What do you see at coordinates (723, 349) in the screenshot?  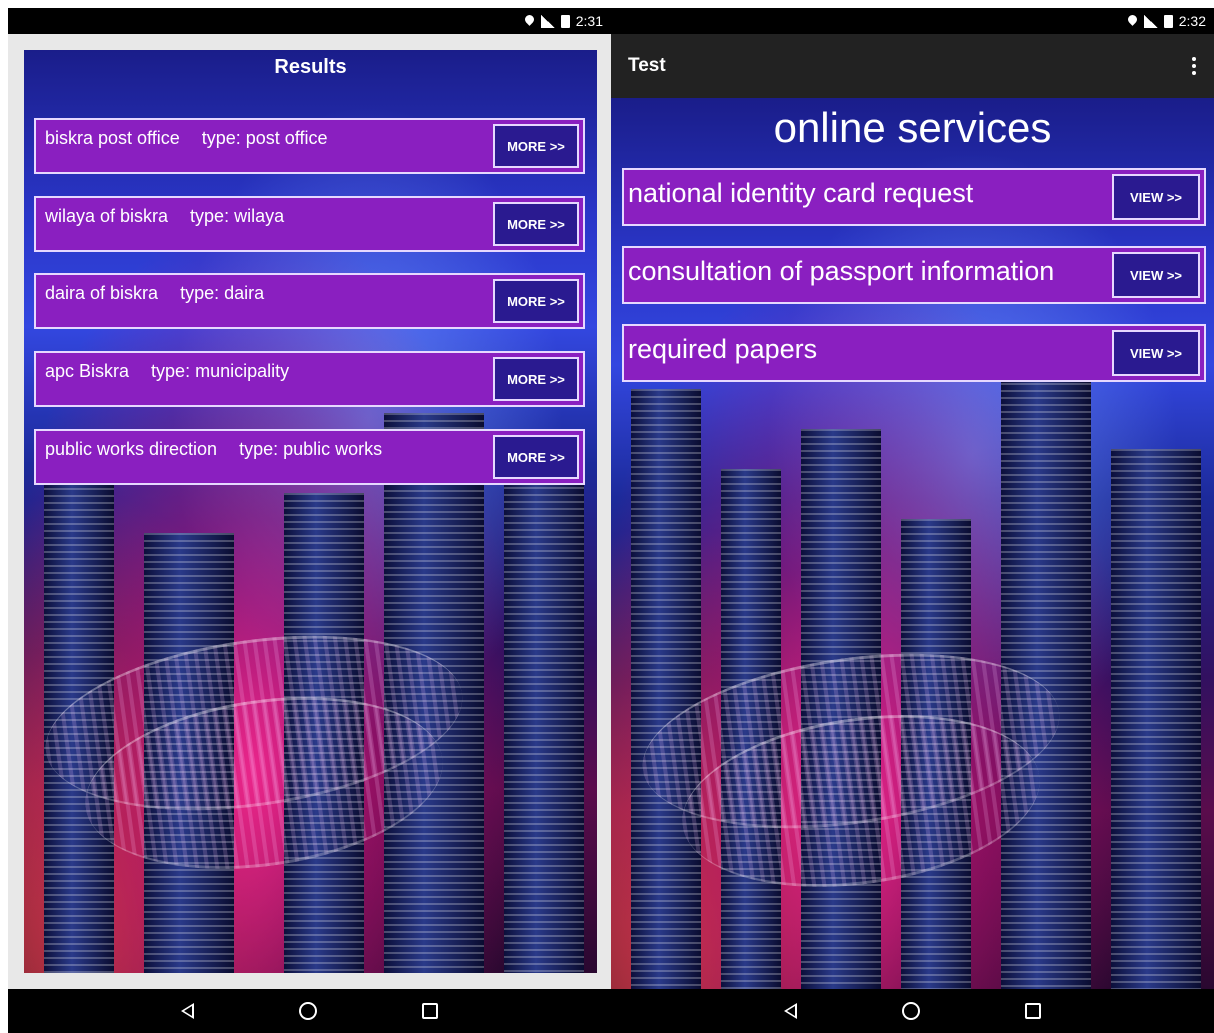 I see `service-label: required papers` at bounding box center [723, 349].